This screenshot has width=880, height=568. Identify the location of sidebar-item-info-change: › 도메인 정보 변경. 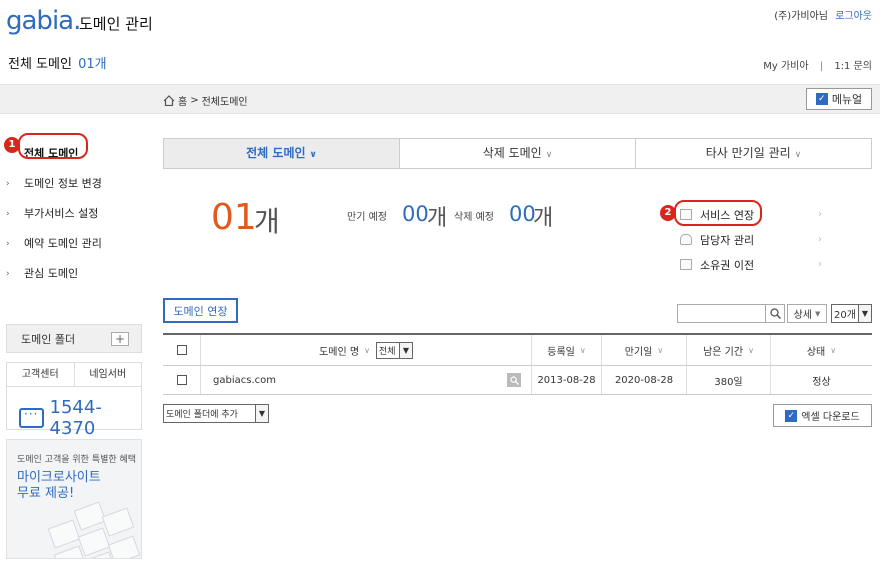
(76, 183).